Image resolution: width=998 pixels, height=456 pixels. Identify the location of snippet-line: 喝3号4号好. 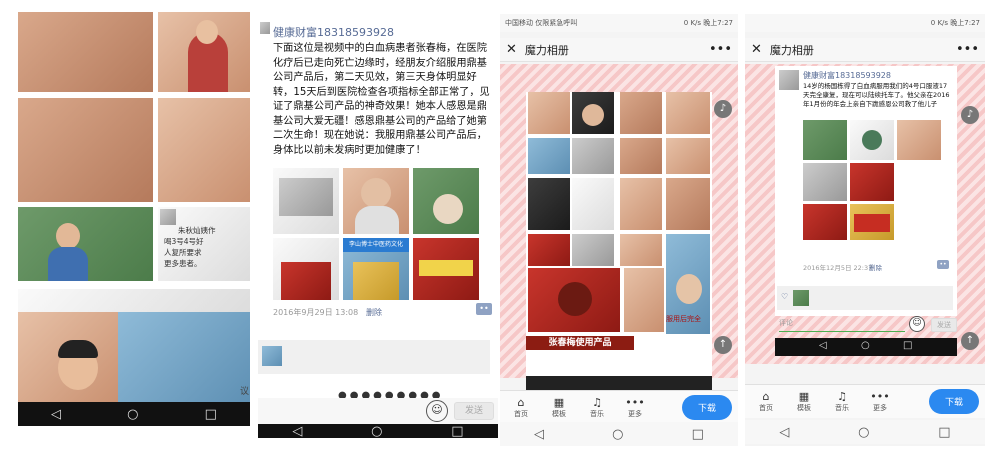
(184, 241).